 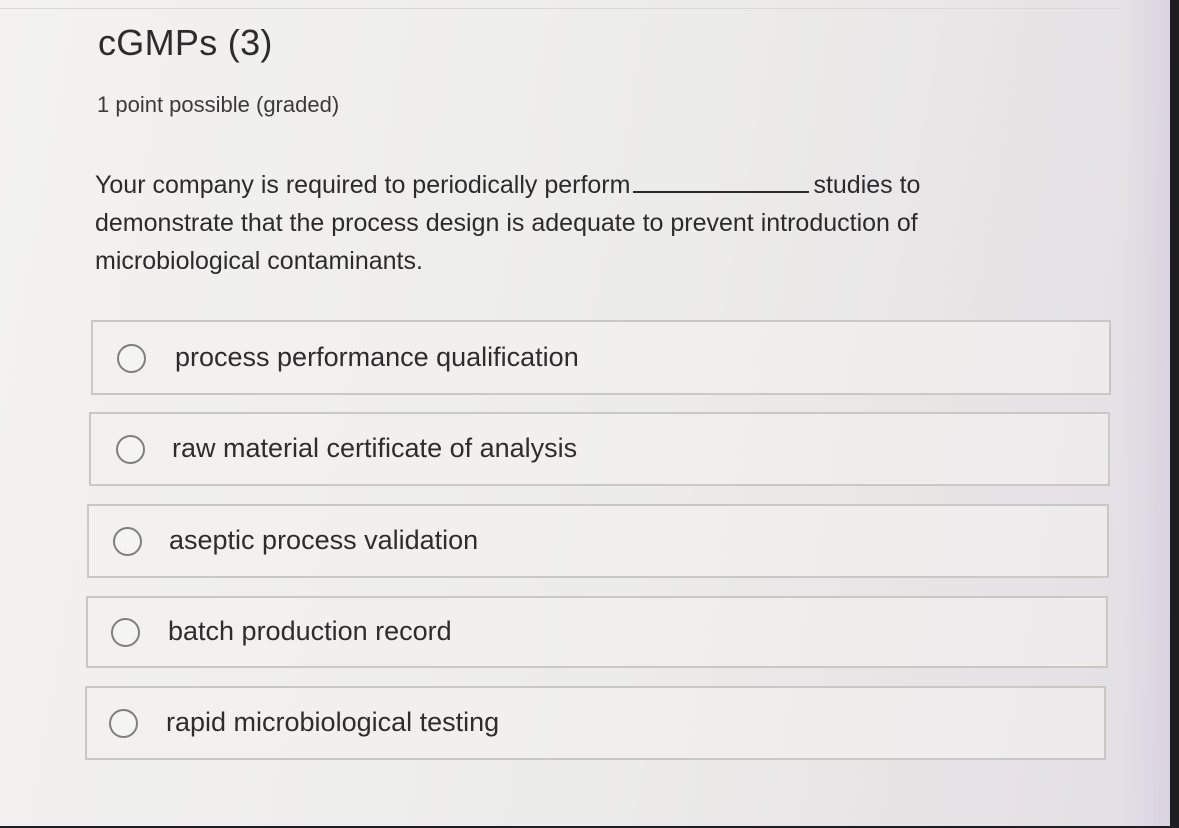 I want to click on answer-option: batch production record, so click(x=597, y=632).